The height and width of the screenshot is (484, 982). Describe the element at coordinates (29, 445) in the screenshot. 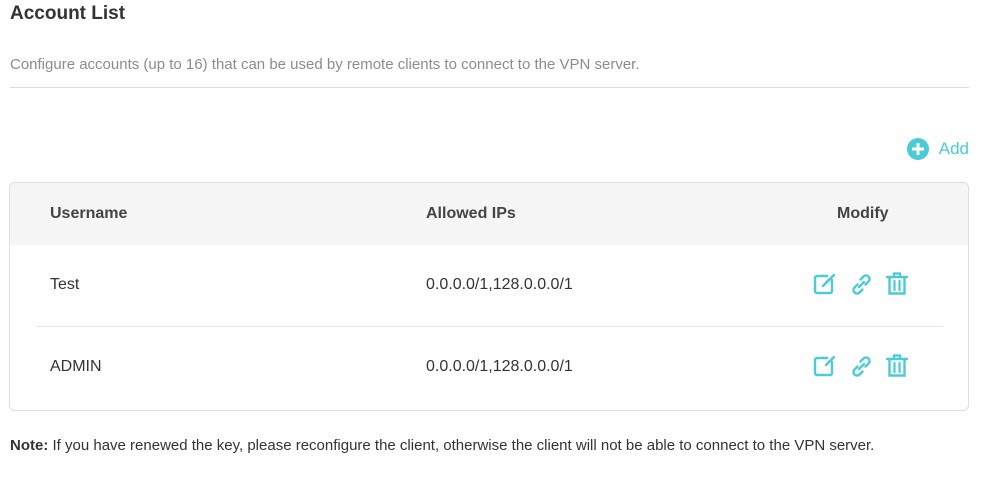

I see `note-label: Note:` at that location.